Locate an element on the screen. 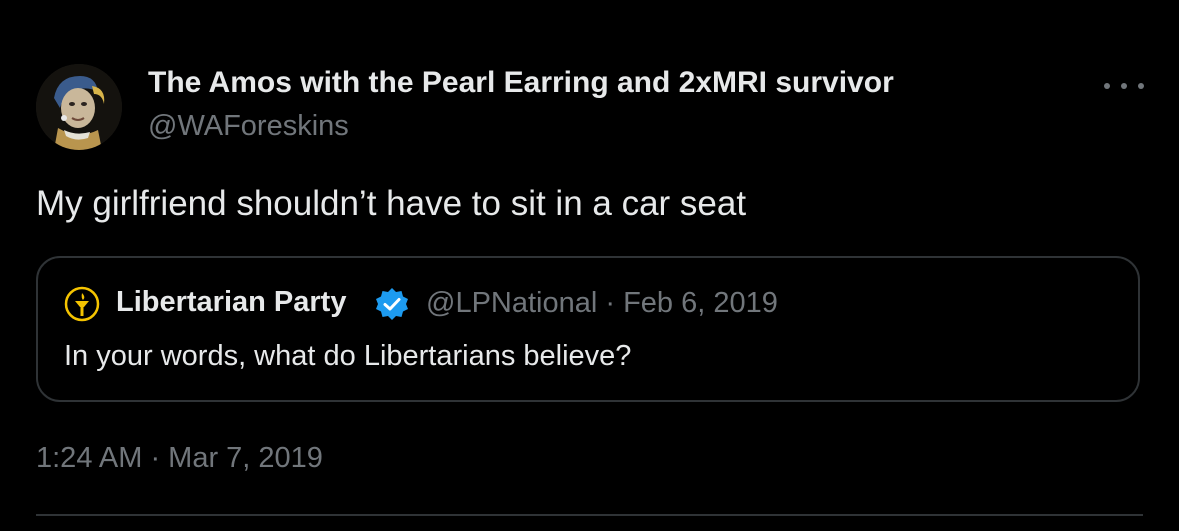  pearl-earring-portrait-icon is located at coordinates (79, 107).